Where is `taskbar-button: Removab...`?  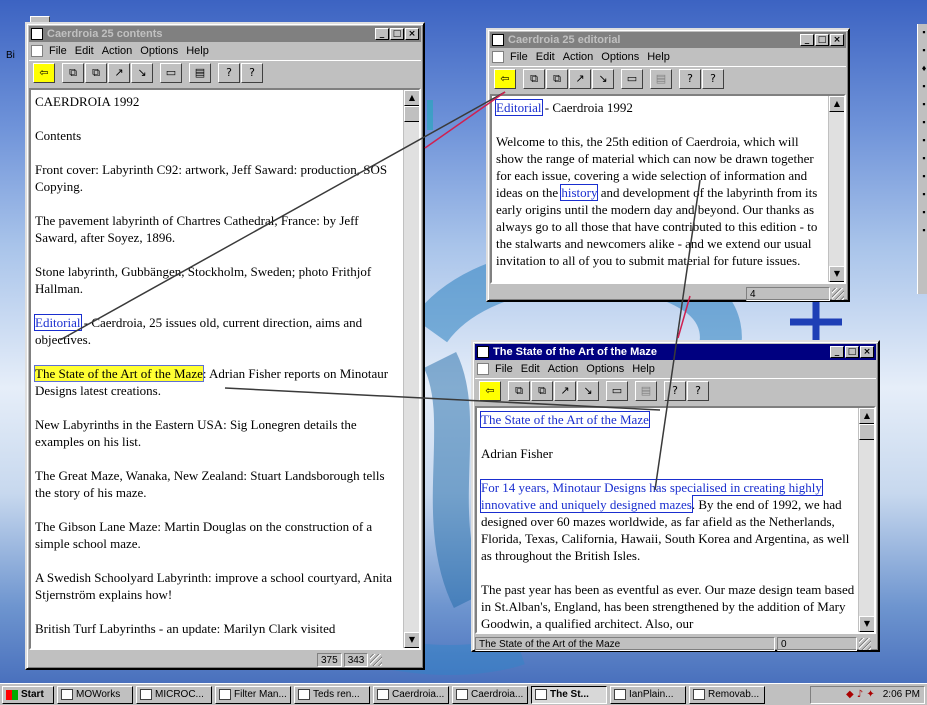 taskbar-button: Removab... is located at coordinates (727, 694).